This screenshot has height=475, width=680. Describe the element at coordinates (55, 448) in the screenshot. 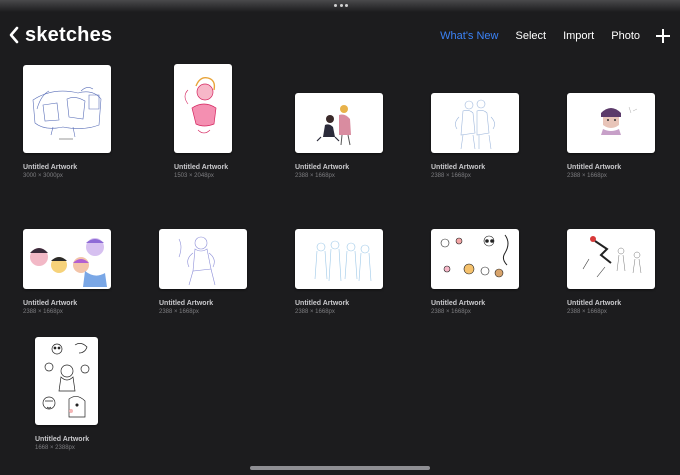

I see `artwork-size: 1668 × 2388px` at that location.